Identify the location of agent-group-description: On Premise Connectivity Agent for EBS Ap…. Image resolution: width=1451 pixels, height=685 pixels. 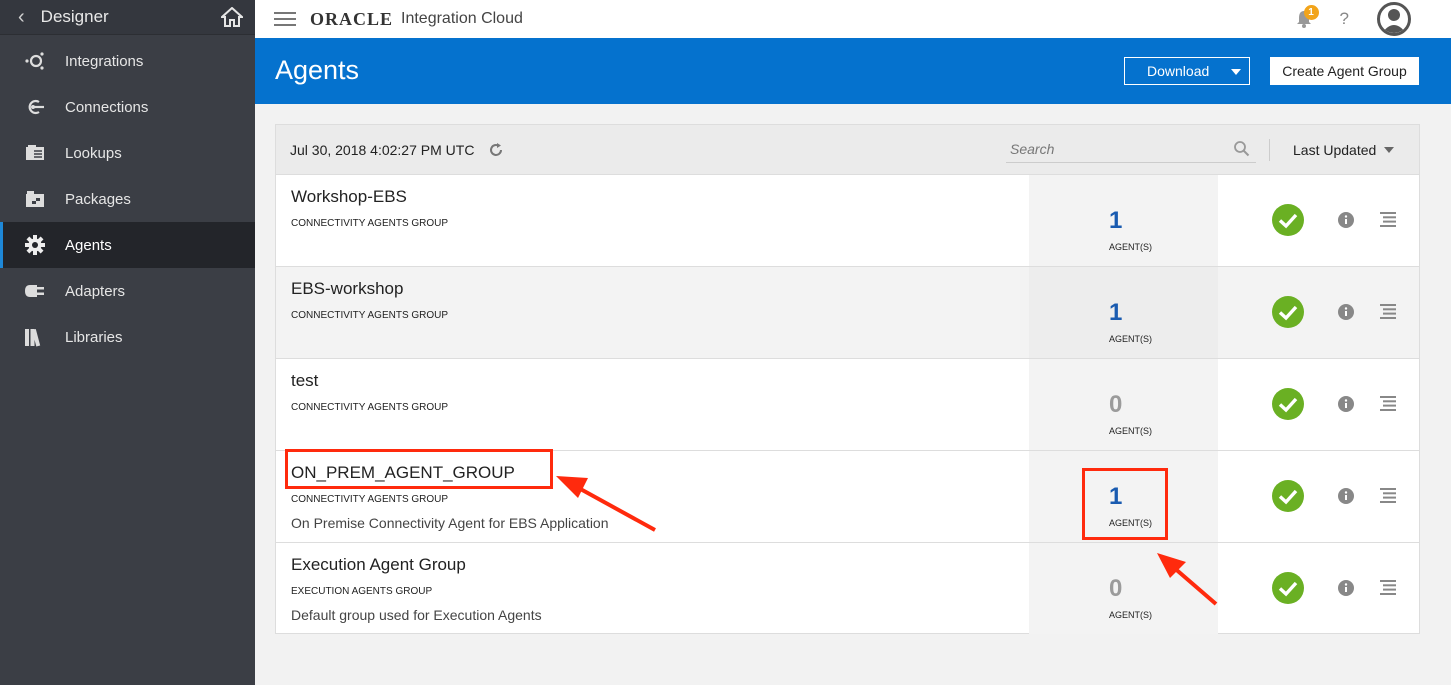
(450, 523).